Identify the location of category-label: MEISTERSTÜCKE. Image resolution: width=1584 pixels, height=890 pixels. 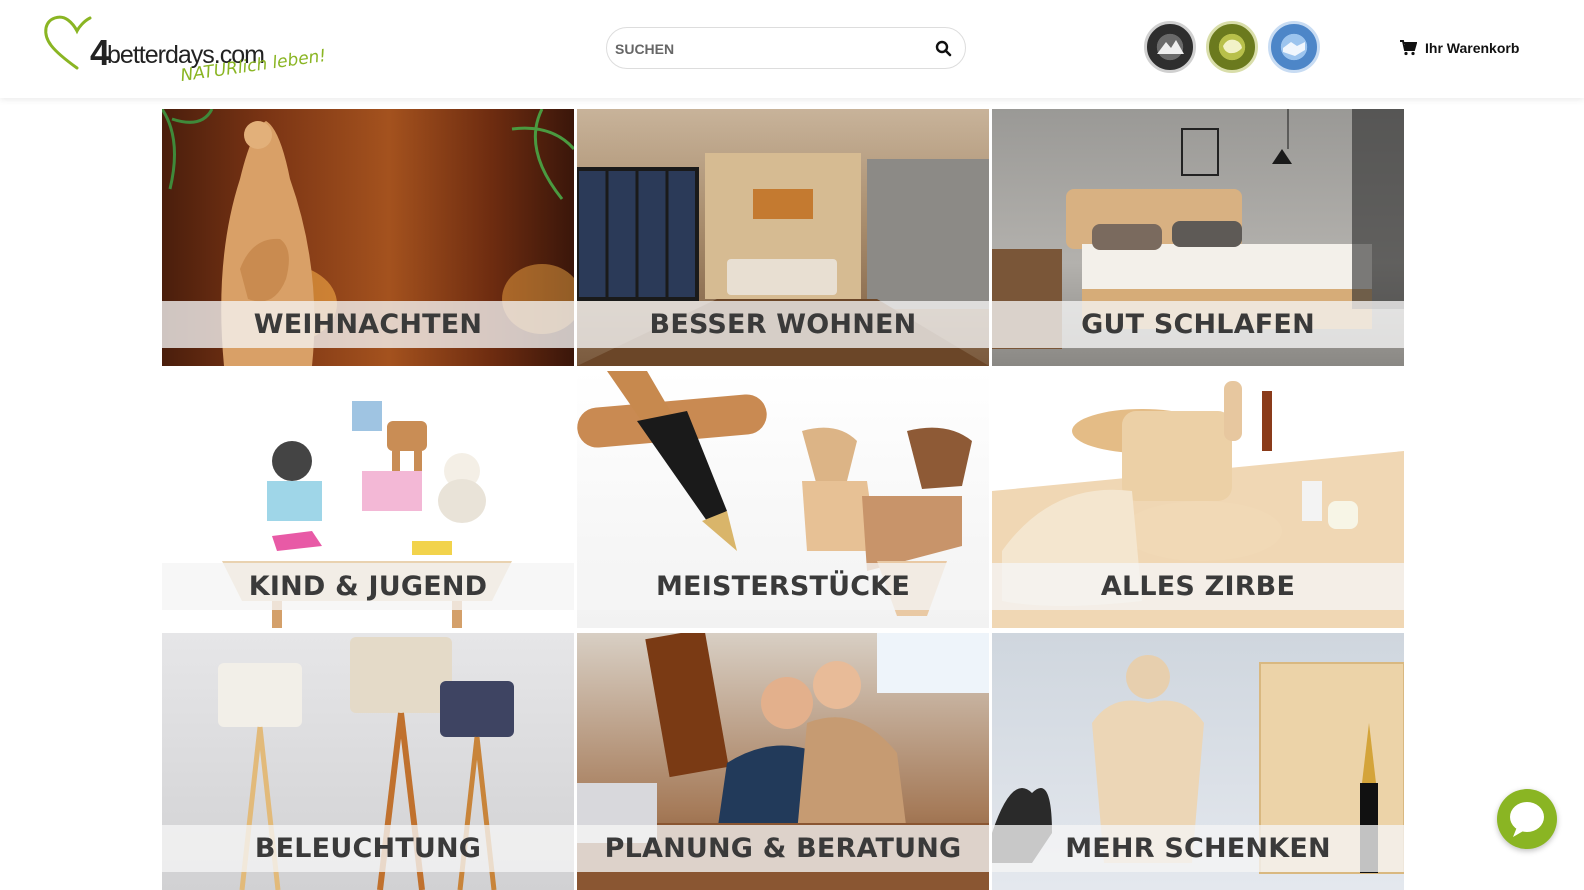
(783, 586).